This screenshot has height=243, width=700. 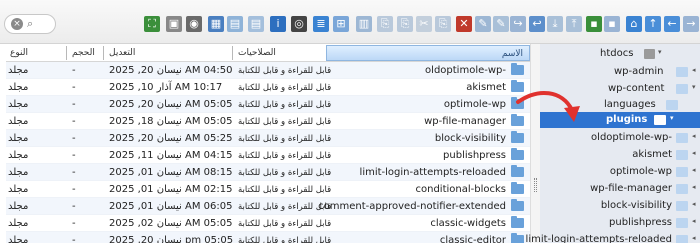 What do you see at coordinates (461, 189) in the screenshot?
I see `file-name: conditional-blocks` at bounding box center [461, 189].